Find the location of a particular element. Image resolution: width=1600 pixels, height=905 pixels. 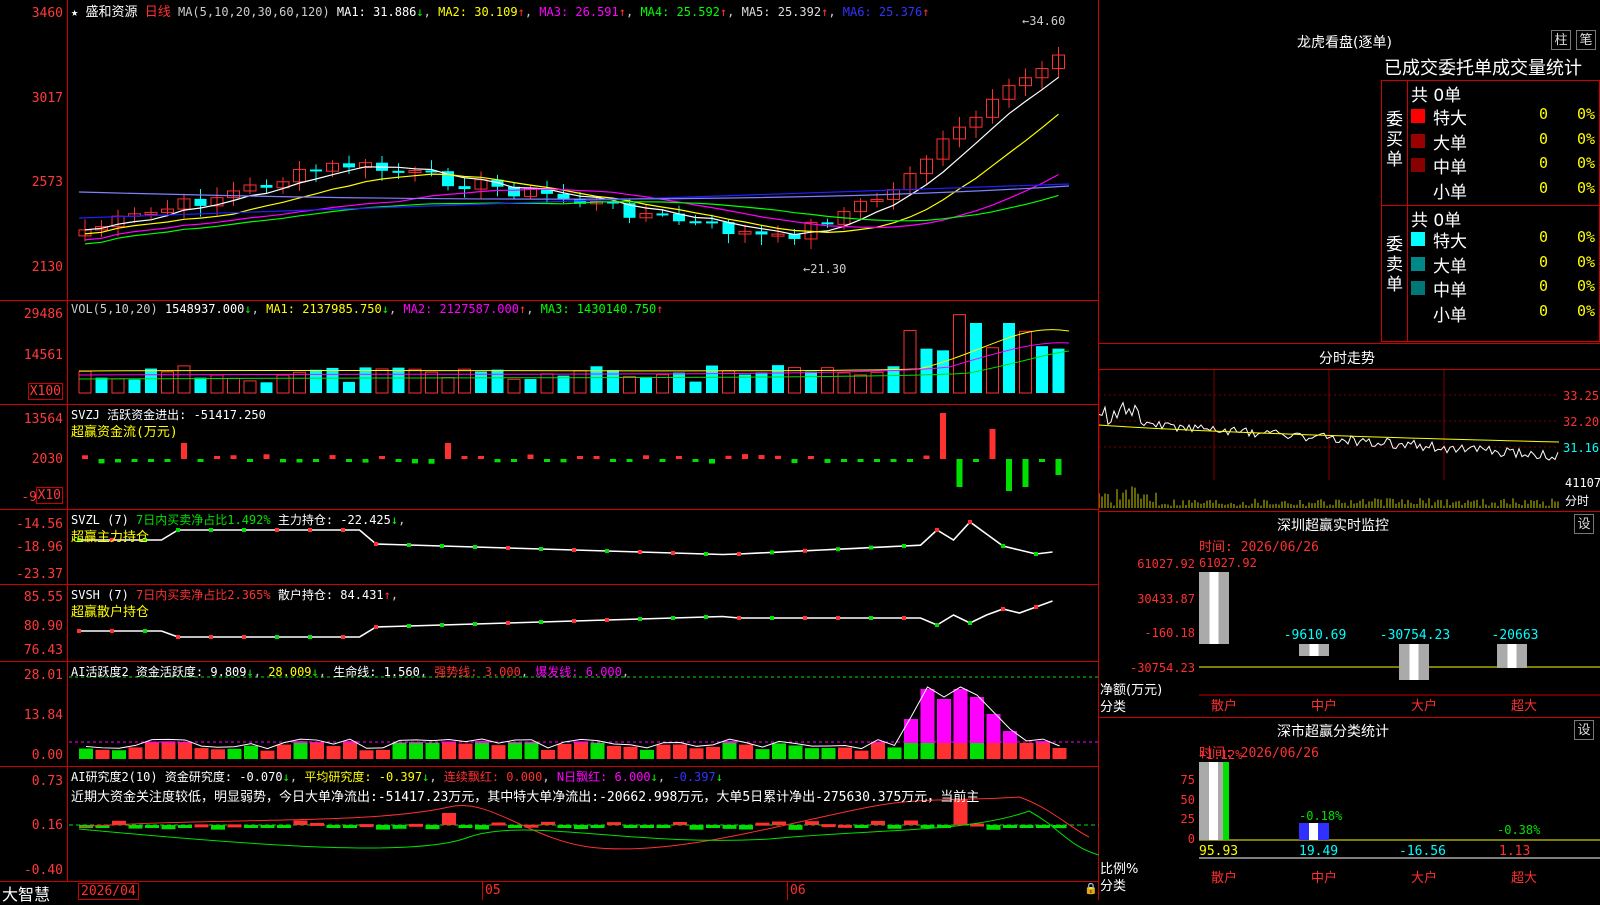

volume-axis: 29486 14561 X100 is located at coordinates (34, 352).